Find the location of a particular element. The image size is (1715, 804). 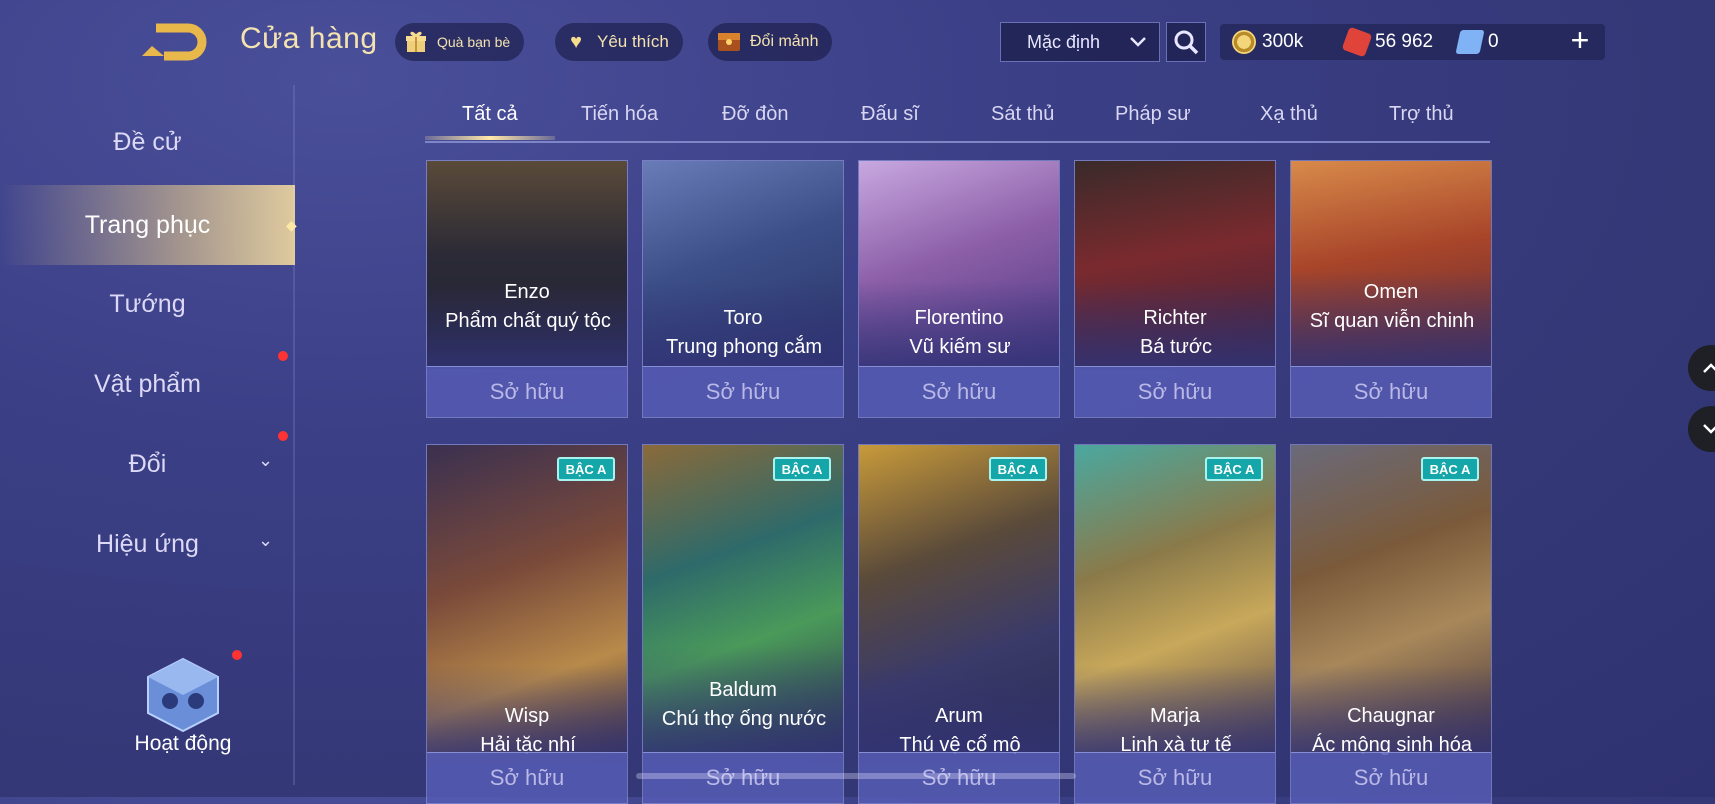

exchange-shards-label: Đổi mảnh is located at coordinates (784, 41).